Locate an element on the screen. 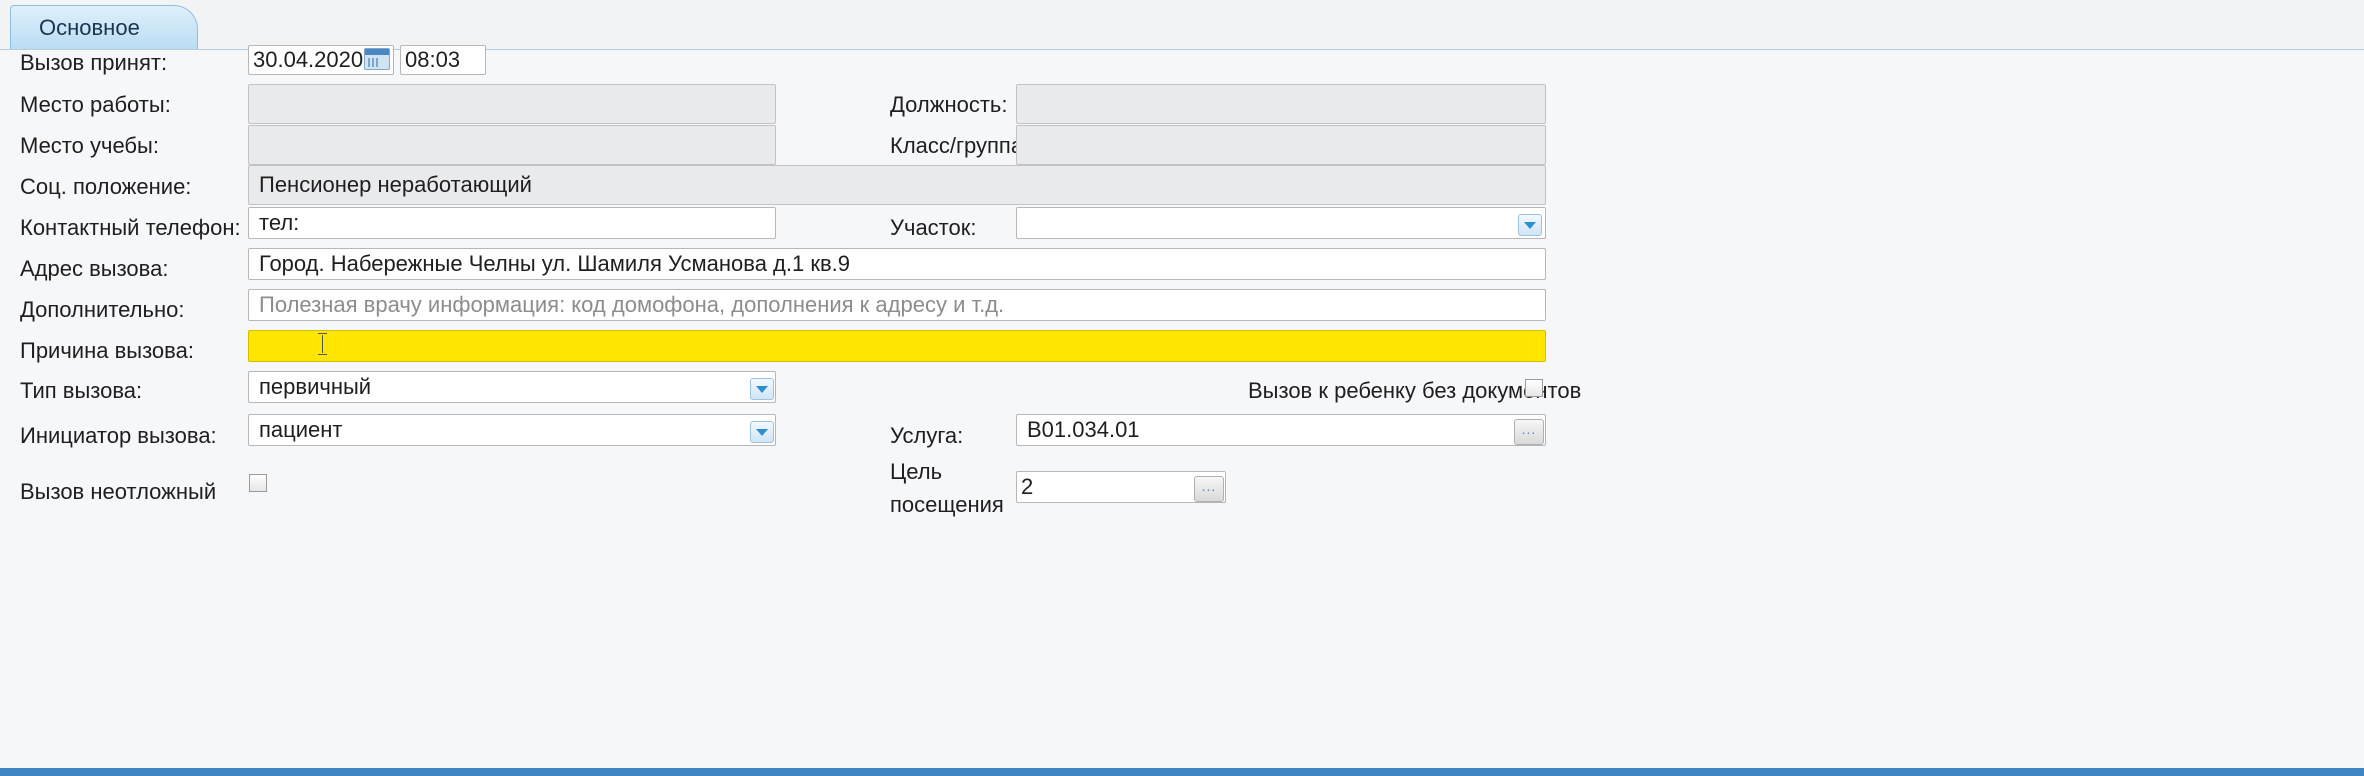 The height and width of the screenshot is (776, 2364). contact-phone-input: тел: is located at coordinates (512, 223).